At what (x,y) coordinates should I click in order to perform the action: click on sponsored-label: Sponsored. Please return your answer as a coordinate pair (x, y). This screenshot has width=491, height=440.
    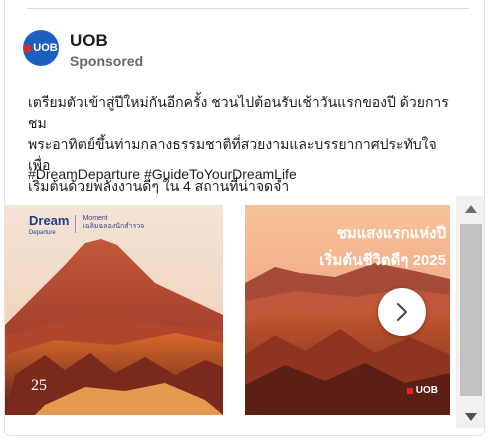
    Looking at the image, I should click on (107, 61).